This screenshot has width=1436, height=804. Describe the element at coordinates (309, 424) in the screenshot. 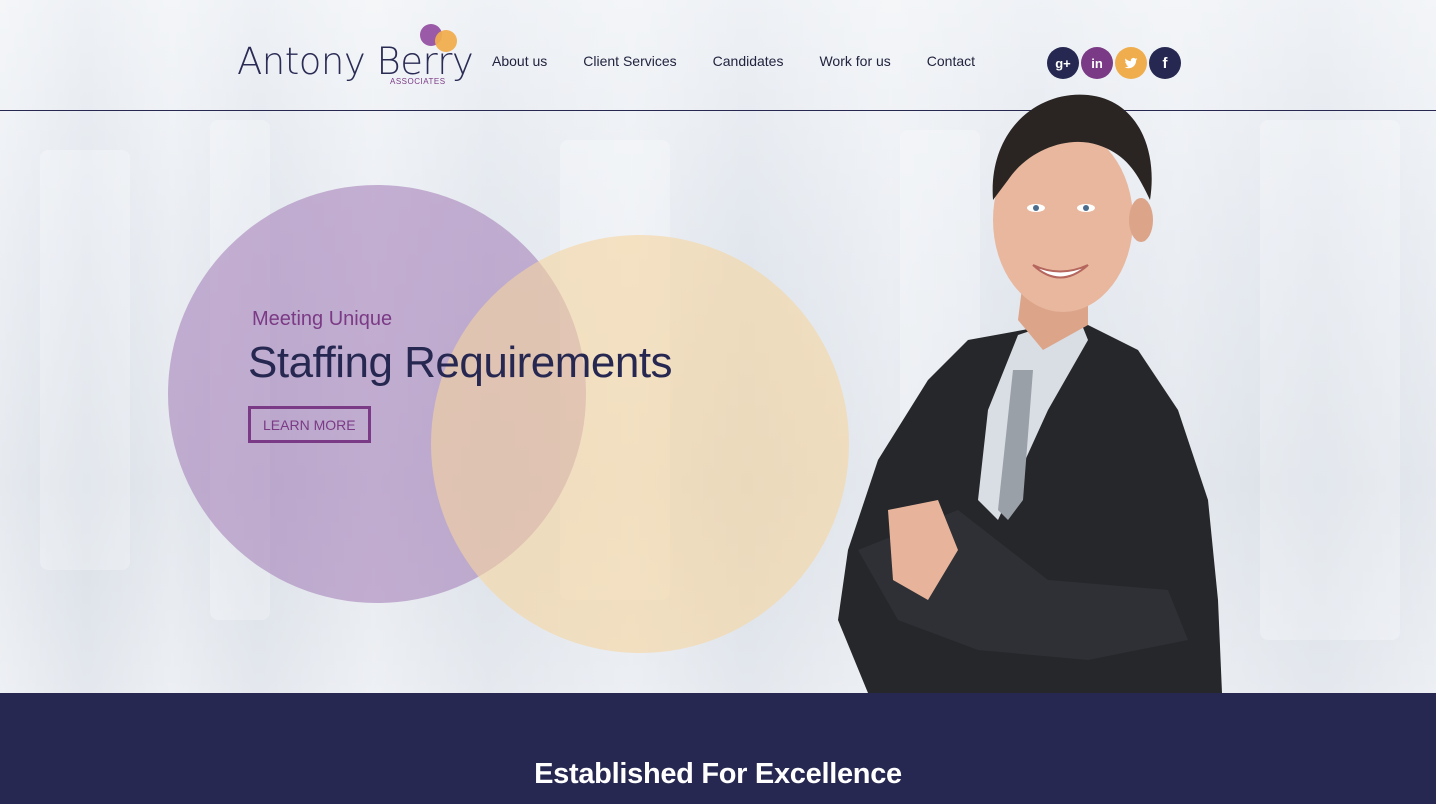

I see `learn-more-button: LEARN MORE` at that location.